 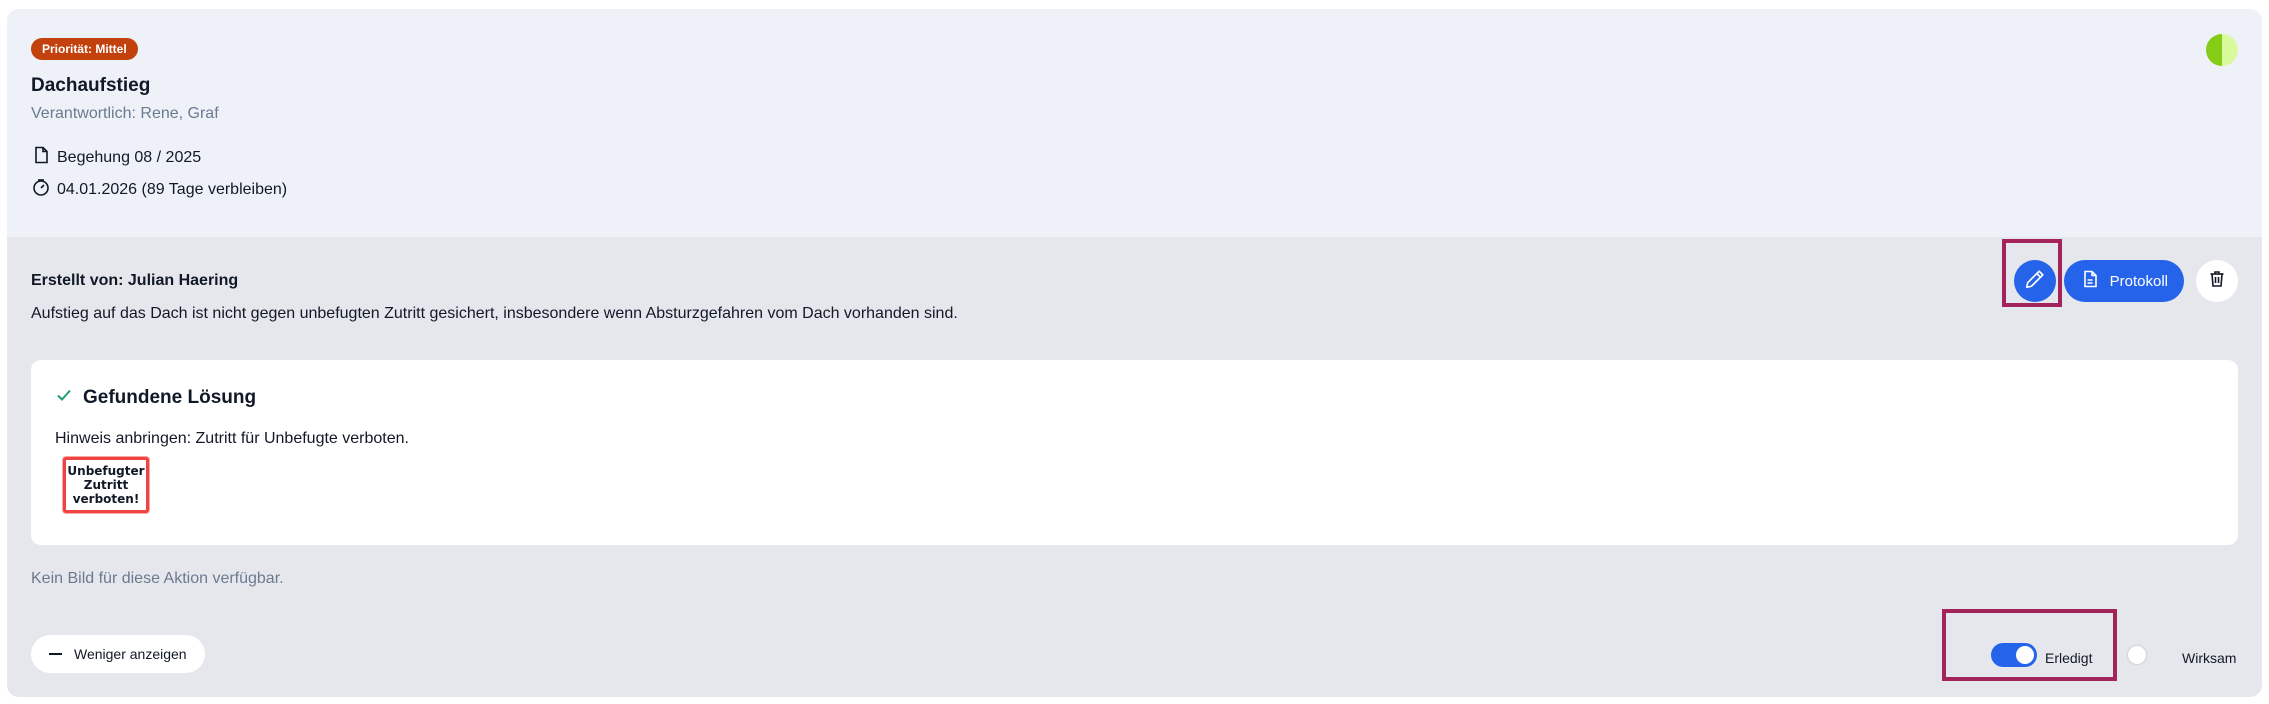 I want to click on delete-button, so click(x=2217, y=281).